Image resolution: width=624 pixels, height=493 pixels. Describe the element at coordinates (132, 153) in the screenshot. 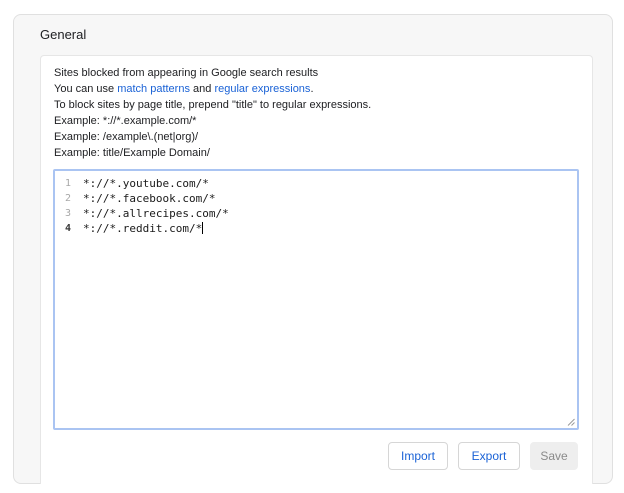

I see `example-title: Example: title/Example Domain/` at that location.